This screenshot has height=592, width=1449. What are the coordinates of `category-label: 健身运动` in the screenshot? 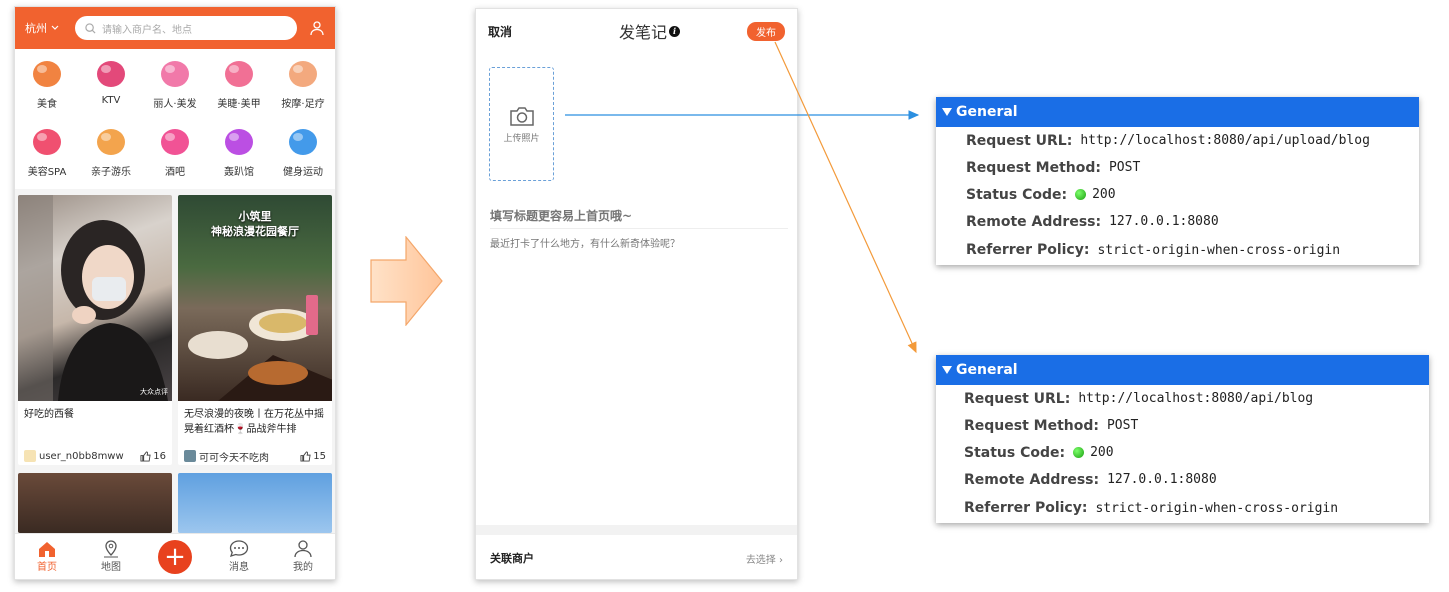 It's located at (303, 172).